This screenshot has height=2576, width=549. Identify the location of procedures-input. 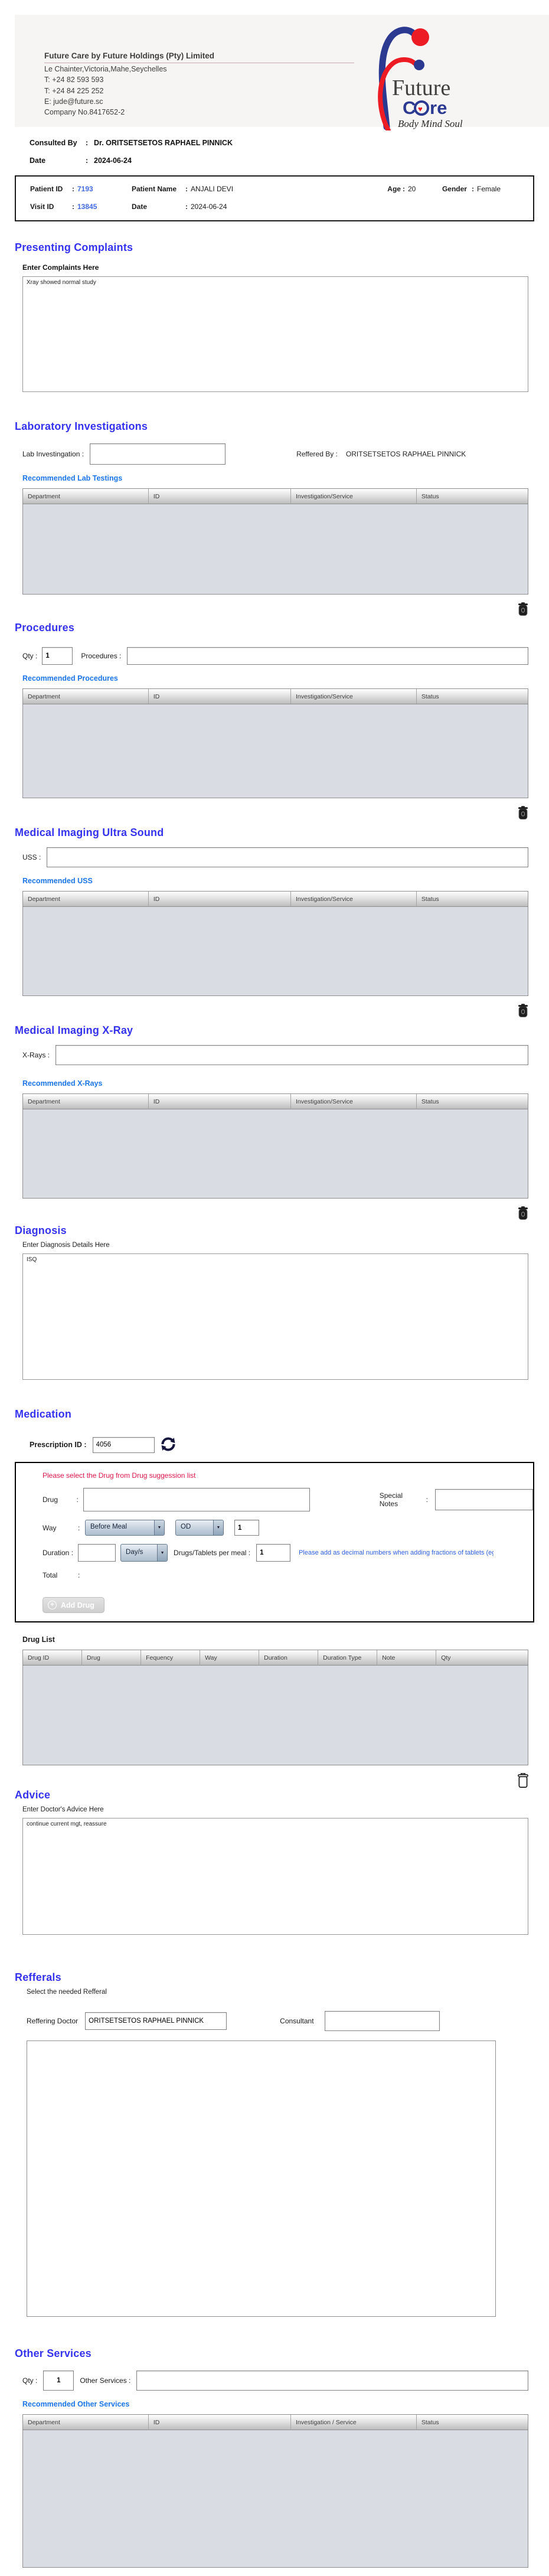
(328, 656).